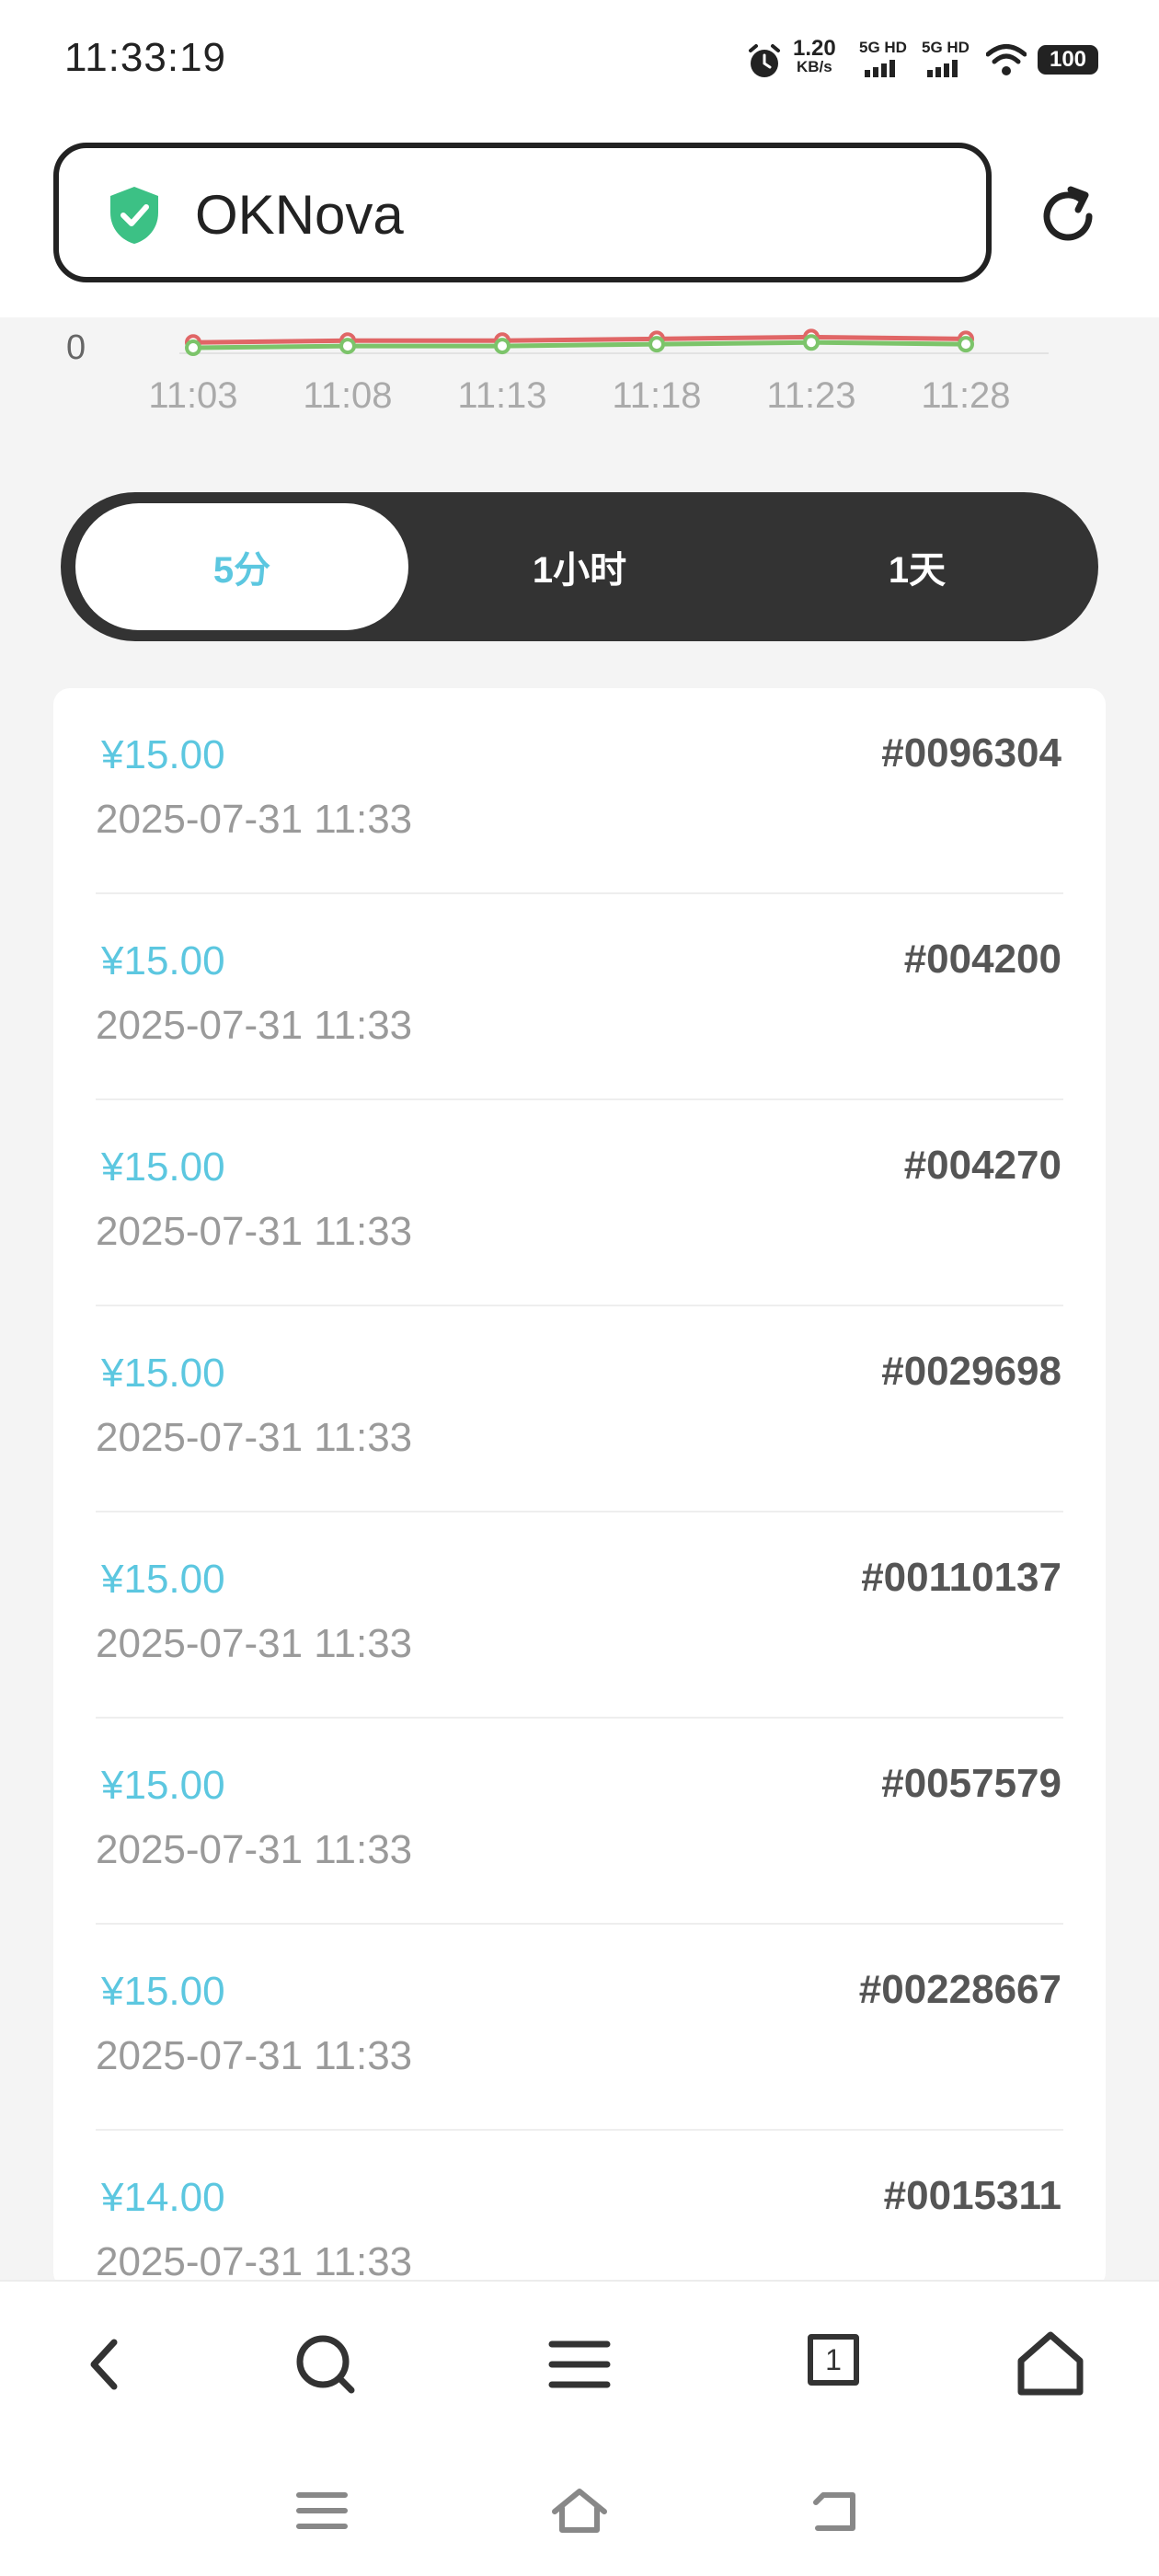  Describe the element at coordinates (579, 997) in the screenshot. I see `list-item: ¥15.00 2025-07-31 11:33 #004200` at that location.